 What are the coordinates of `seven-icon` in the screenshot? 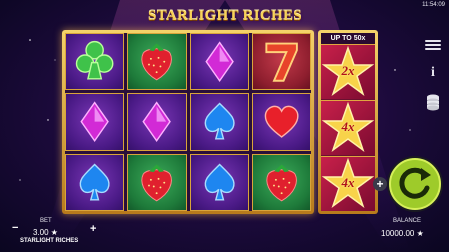 It's located at (281, 62).